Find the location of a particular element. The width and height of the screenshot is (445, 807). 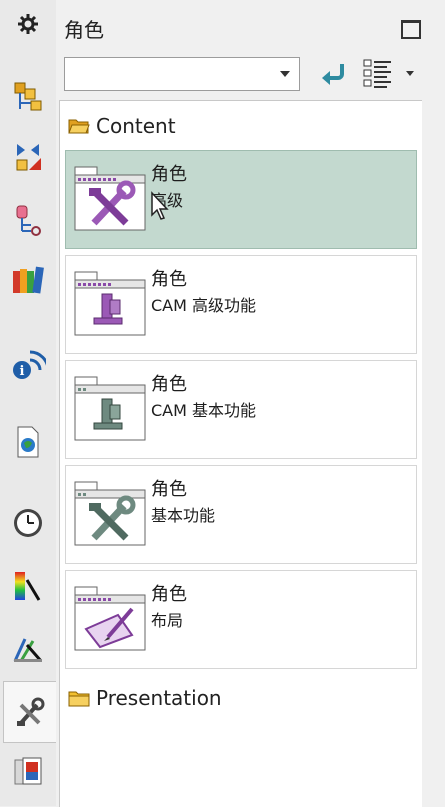

role-subtitle: CAM 基本功能 is located at coordinates (204, 410).